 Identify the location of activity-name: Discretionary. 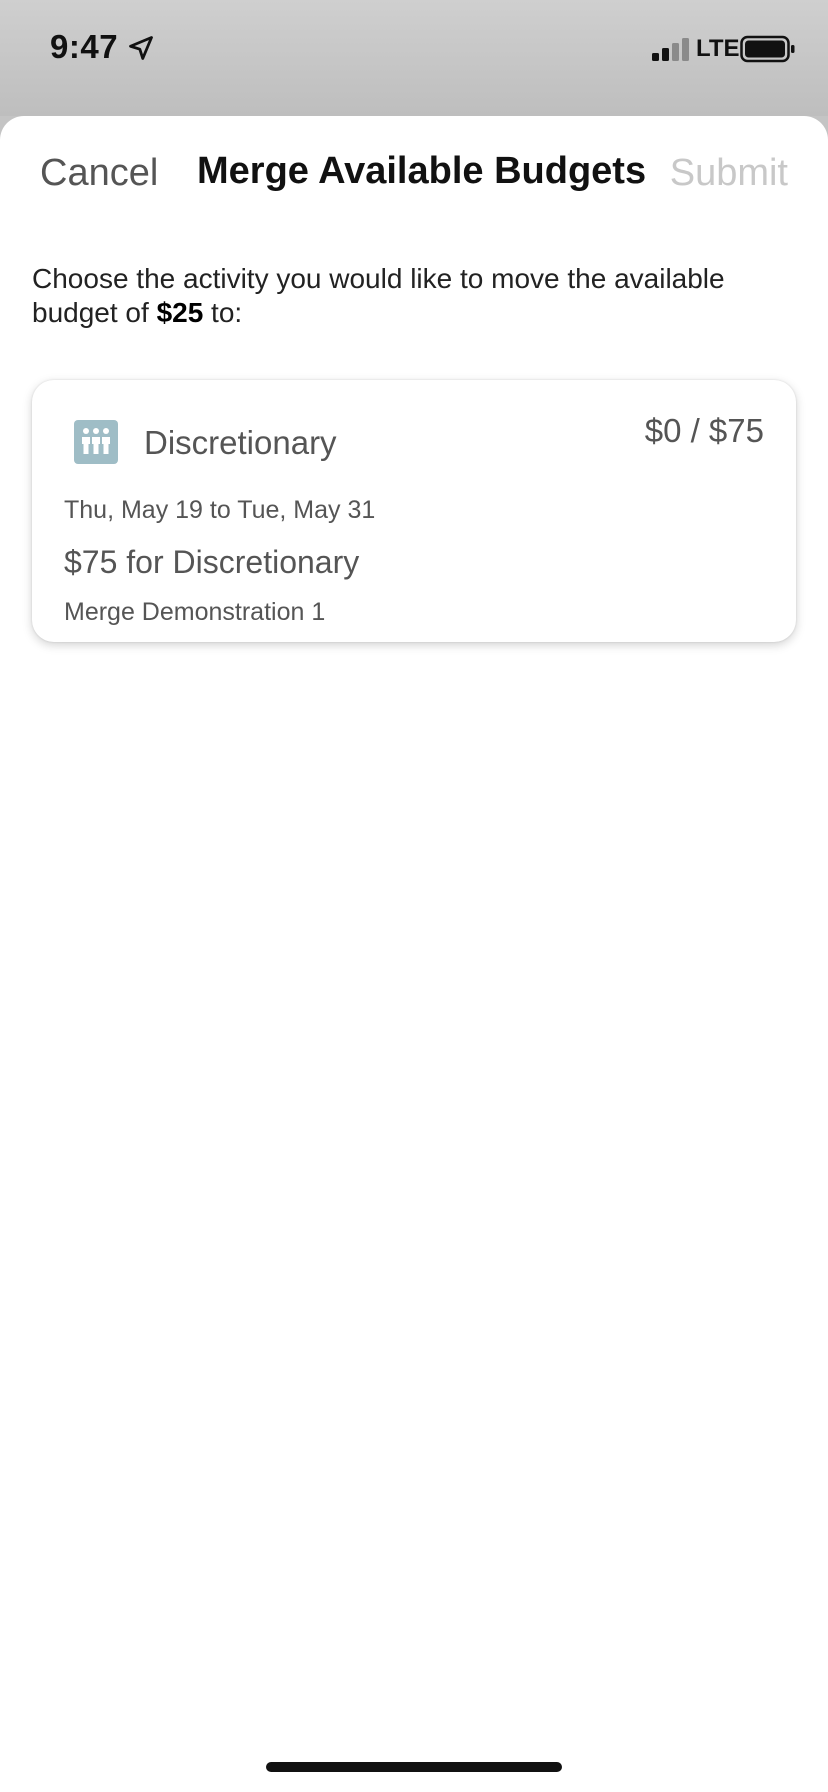
(240, 442).